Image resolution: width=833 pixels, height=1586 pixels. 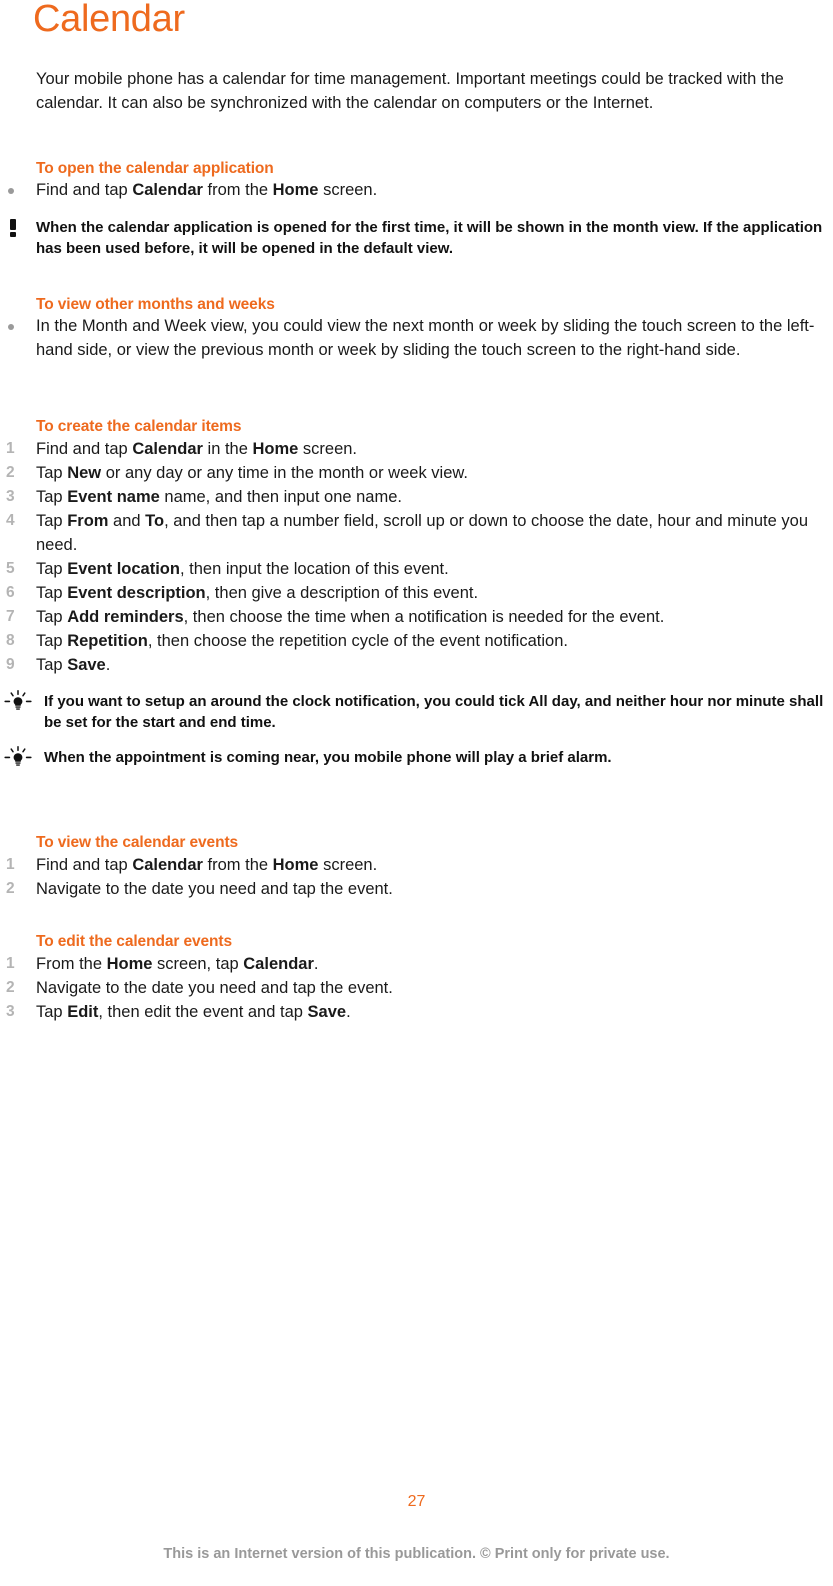 What do you see at coordinates (88, 521) in the screenshot?
I see `emphasis-term: From` at bounding box center [88, 521].